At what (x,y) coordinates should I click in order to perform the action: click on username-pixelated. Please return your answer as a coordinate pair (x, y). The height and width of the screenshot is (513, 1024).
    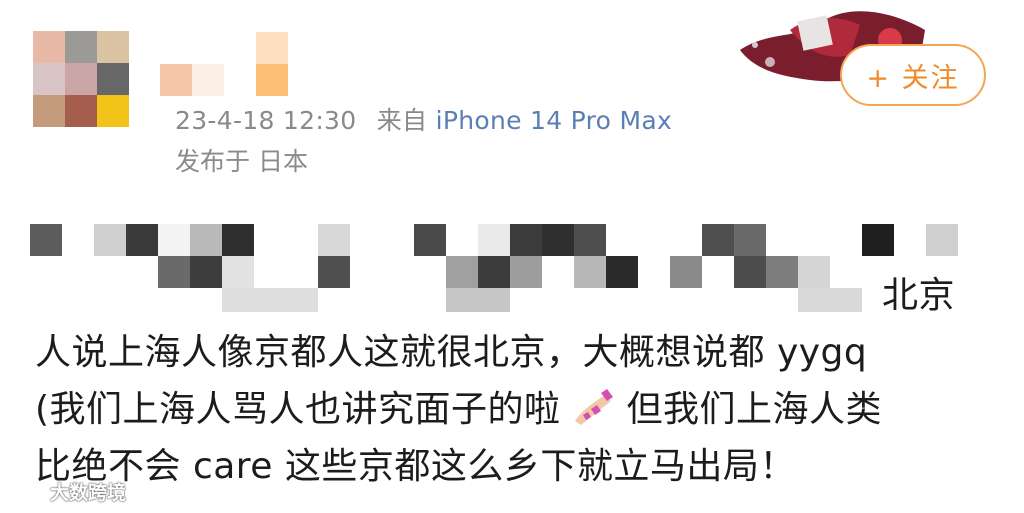
    Looking at the image, I should click on (225, 65).